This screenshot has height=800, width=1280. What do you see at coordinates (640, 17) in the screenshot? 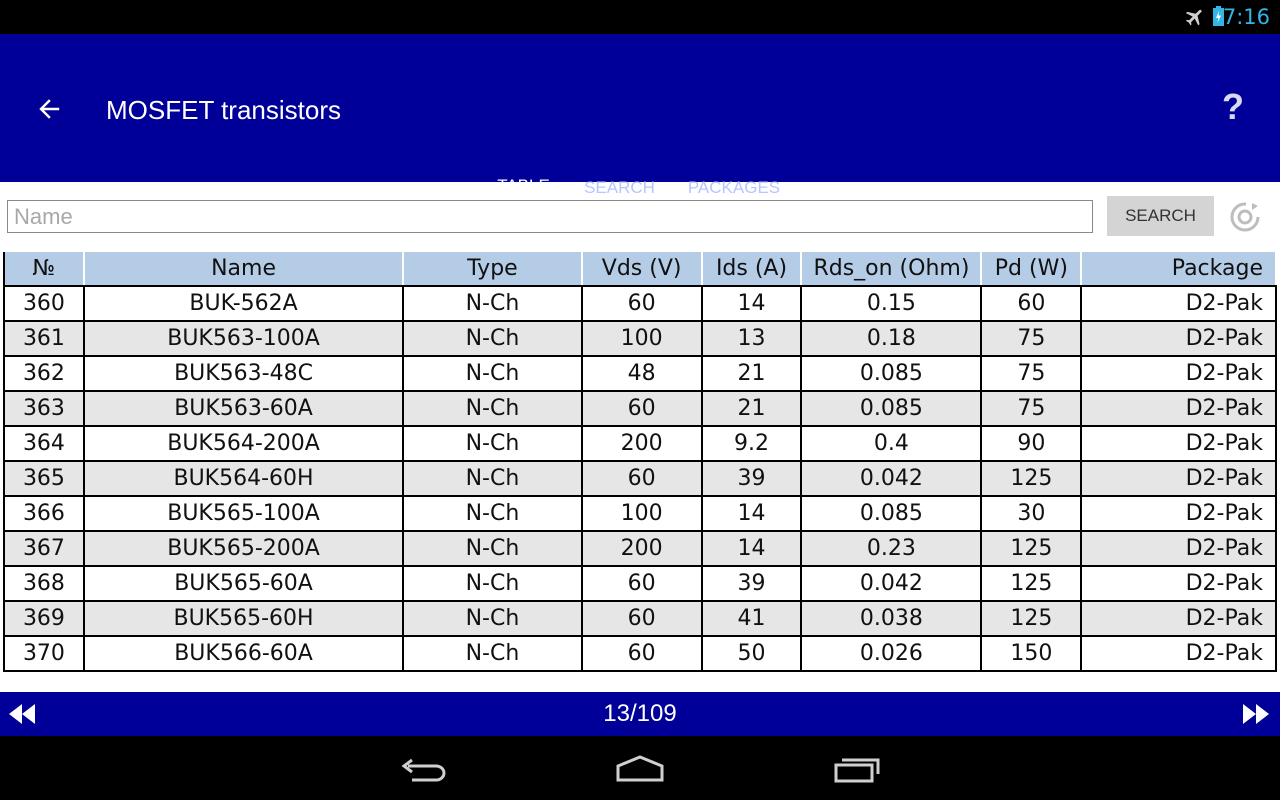
I see `status-bar: 7:16` at bounding box center [640, 17].